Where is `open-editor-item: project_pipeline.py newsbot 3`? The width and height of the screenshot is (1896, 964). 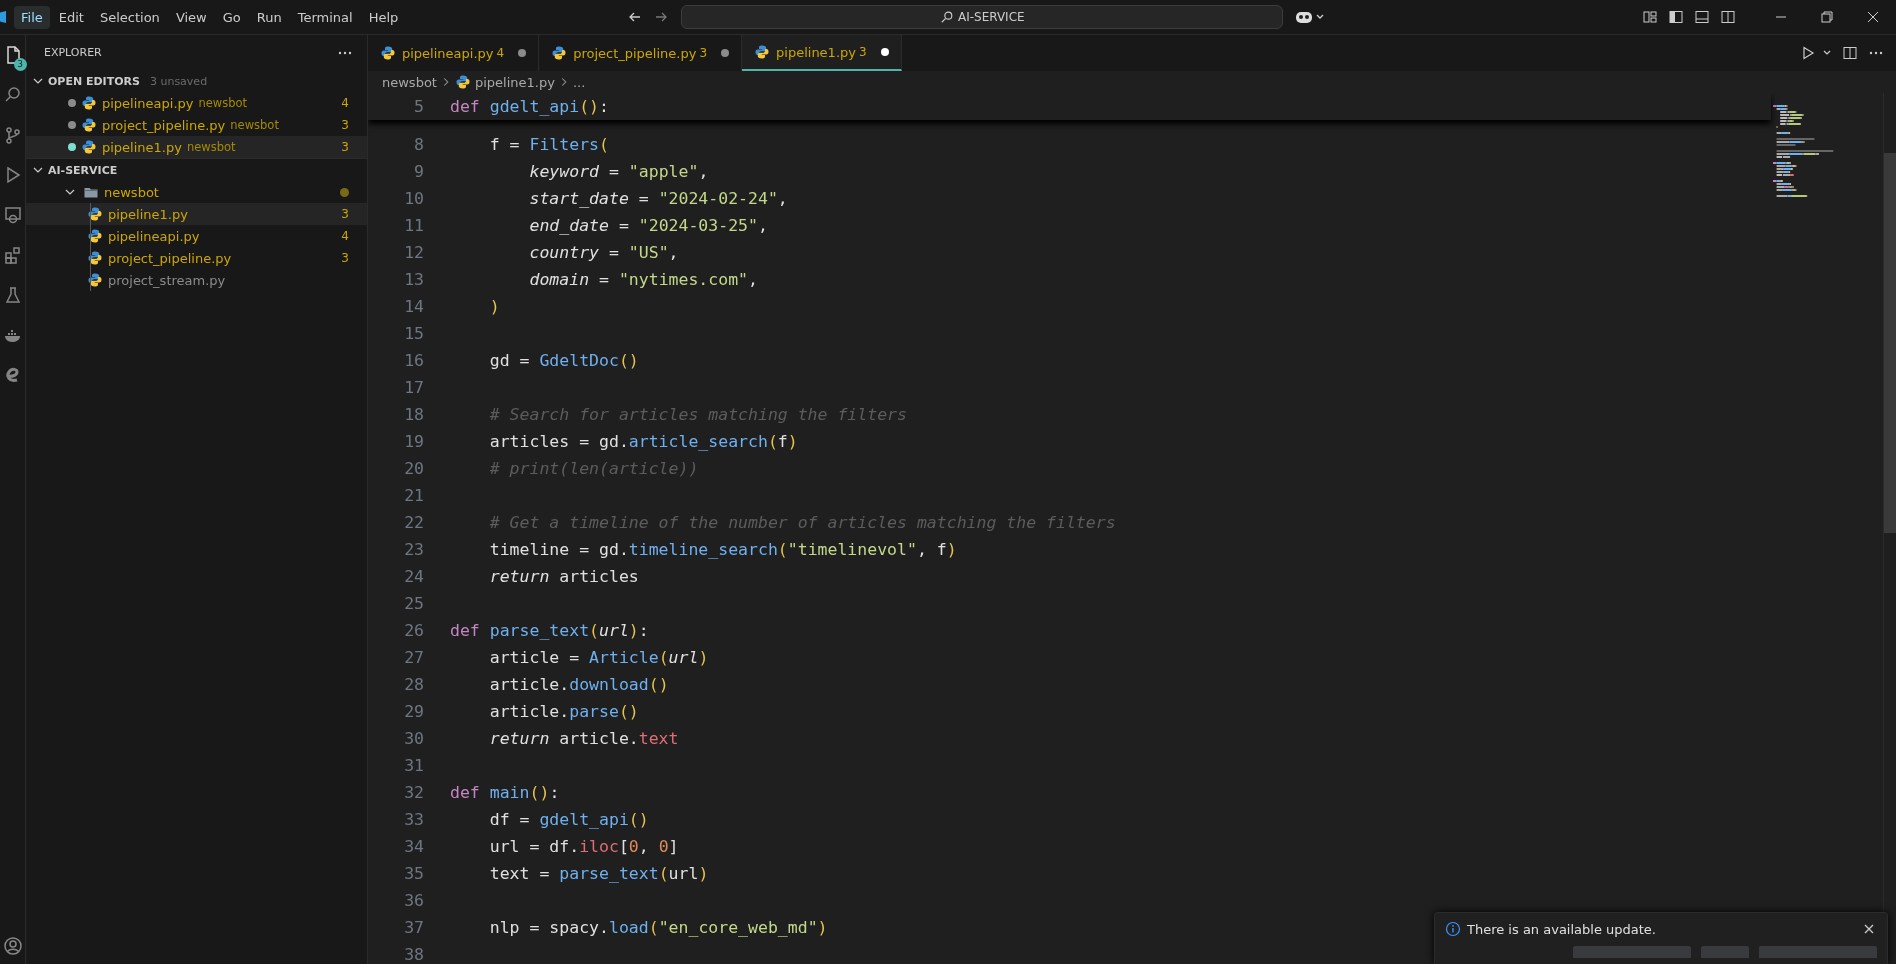
open-editor-item: project_pipeline.py newsbot 3 is located at coordinates (196, 125).